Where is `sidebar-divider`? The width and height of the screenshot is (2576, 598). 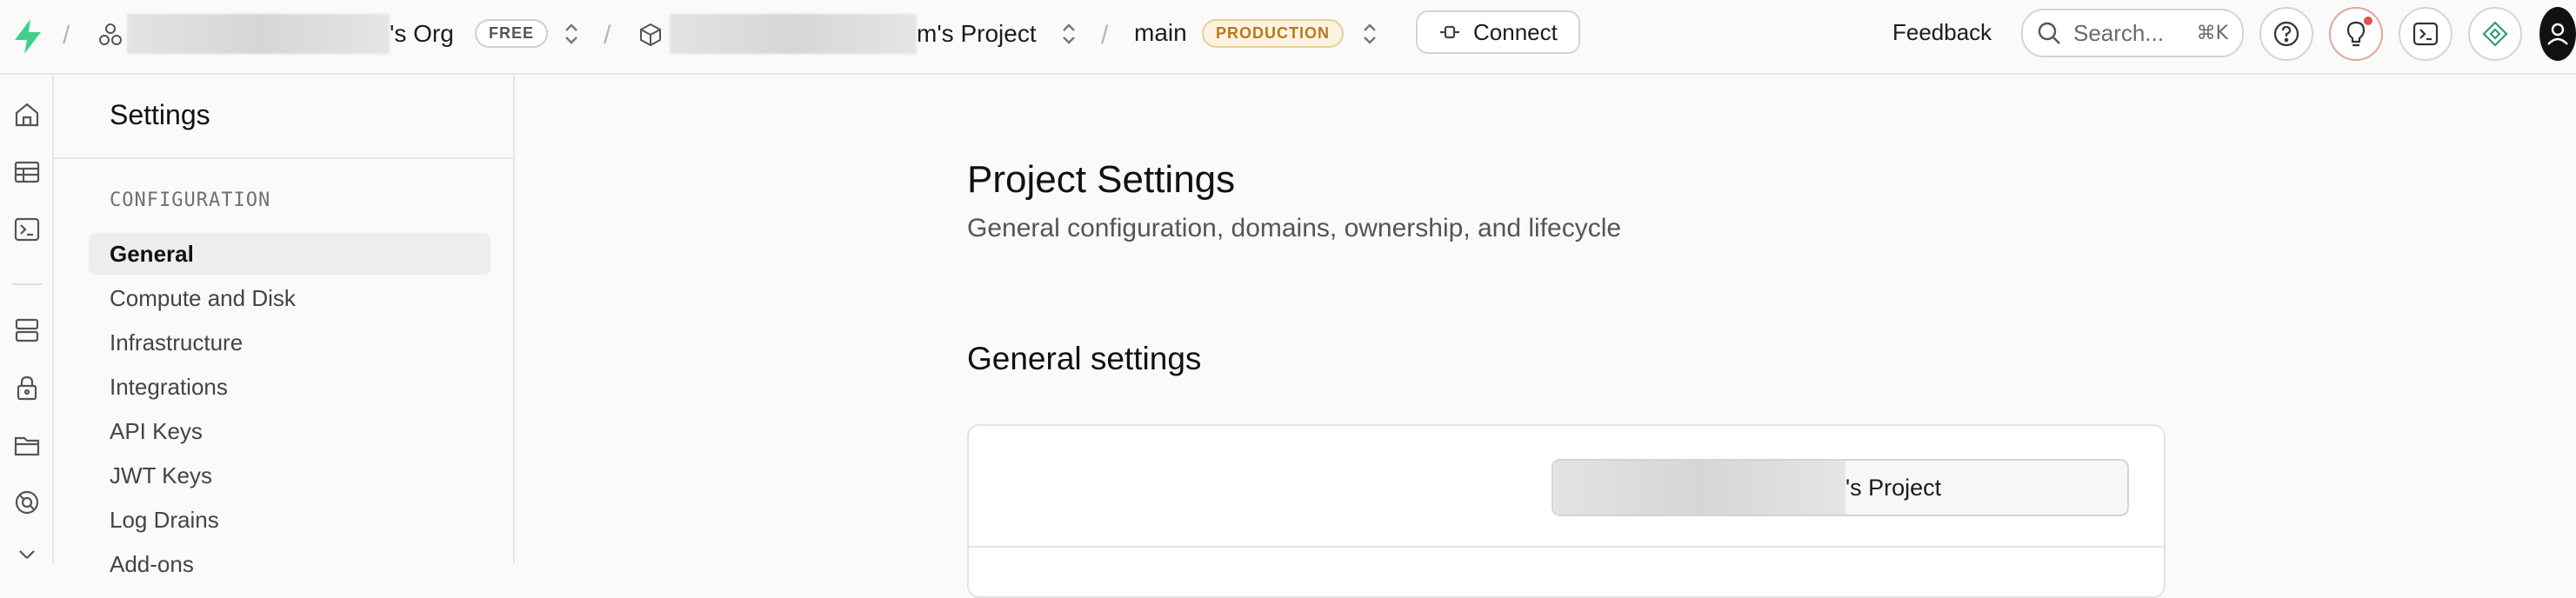
sidebar-divider is located at coordinates (283, 158).